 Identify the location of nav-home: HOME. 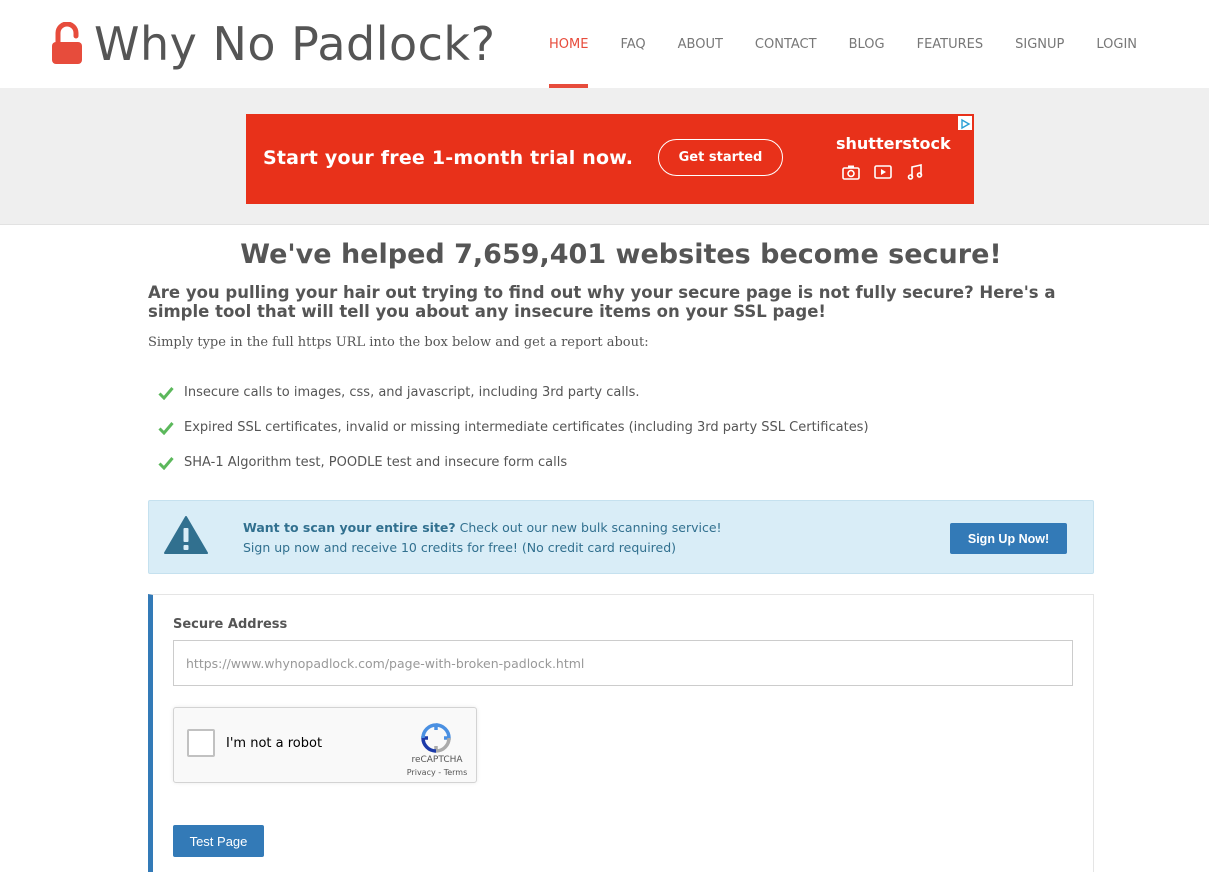
(568, 44).